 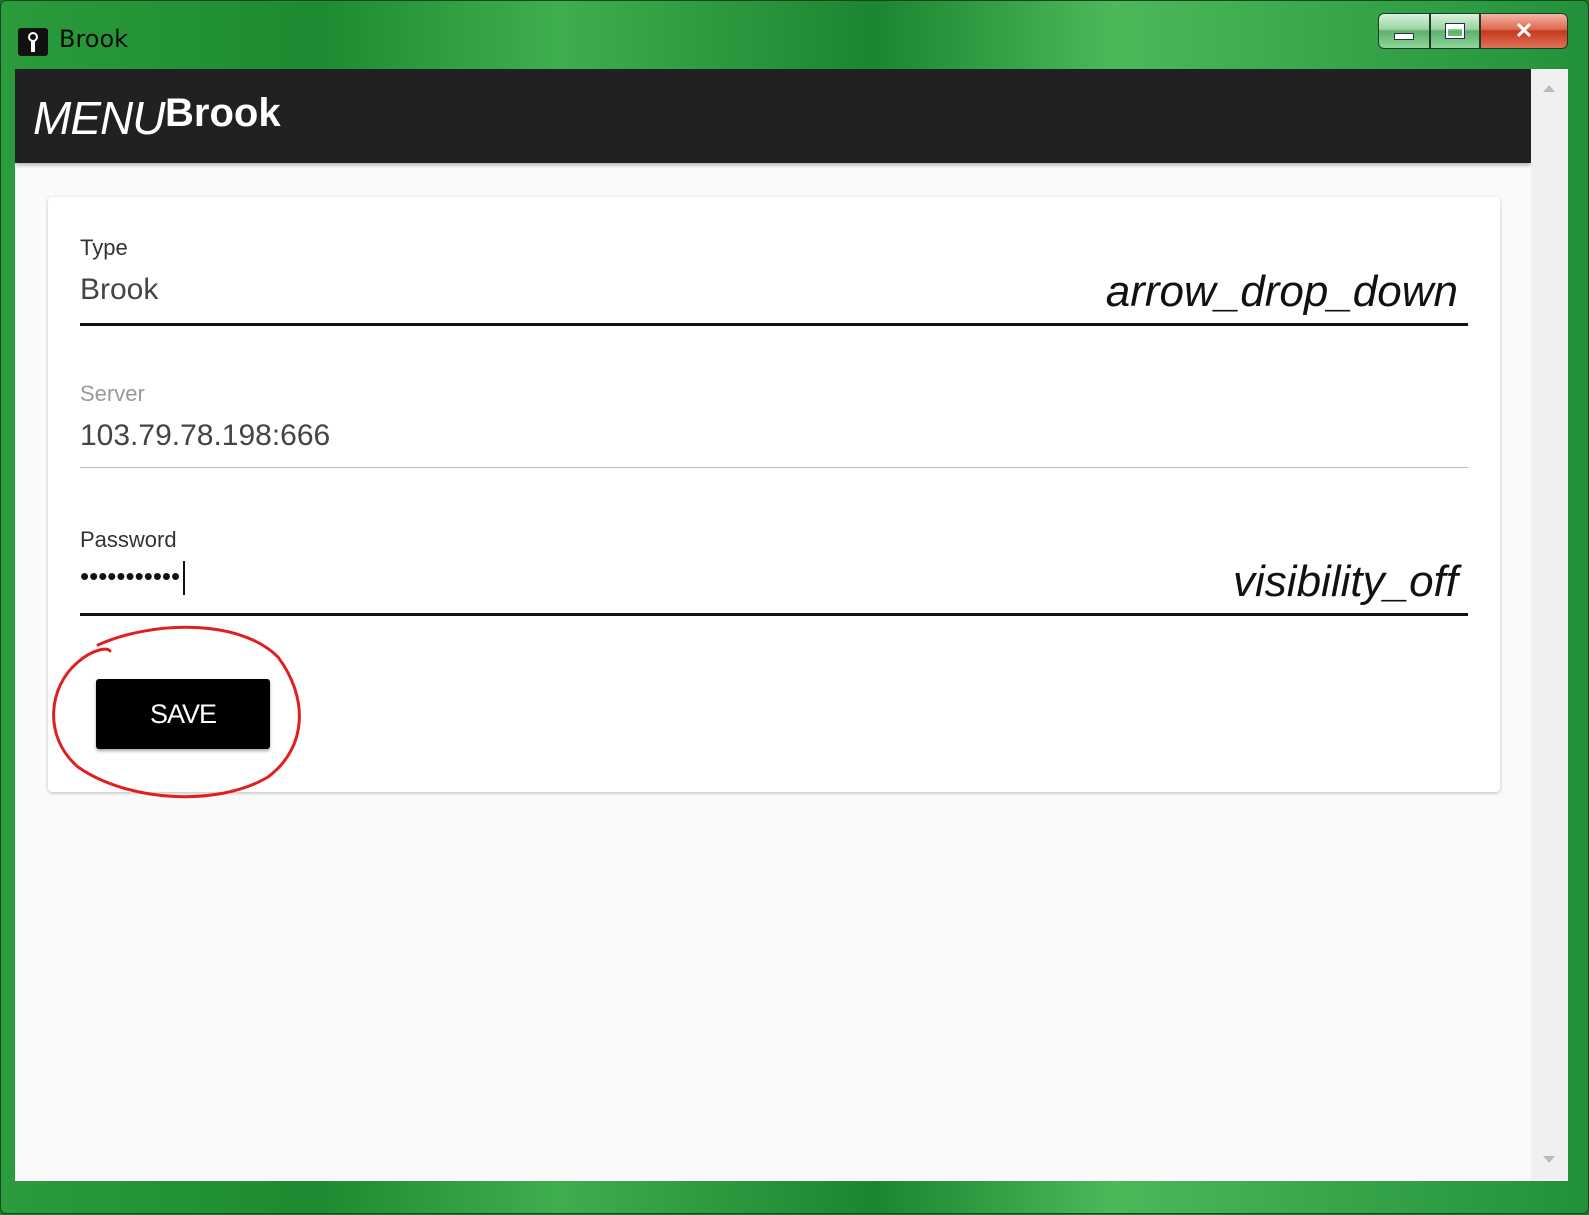 I want to click on minimize-icon, so click(x=1404, y=36).